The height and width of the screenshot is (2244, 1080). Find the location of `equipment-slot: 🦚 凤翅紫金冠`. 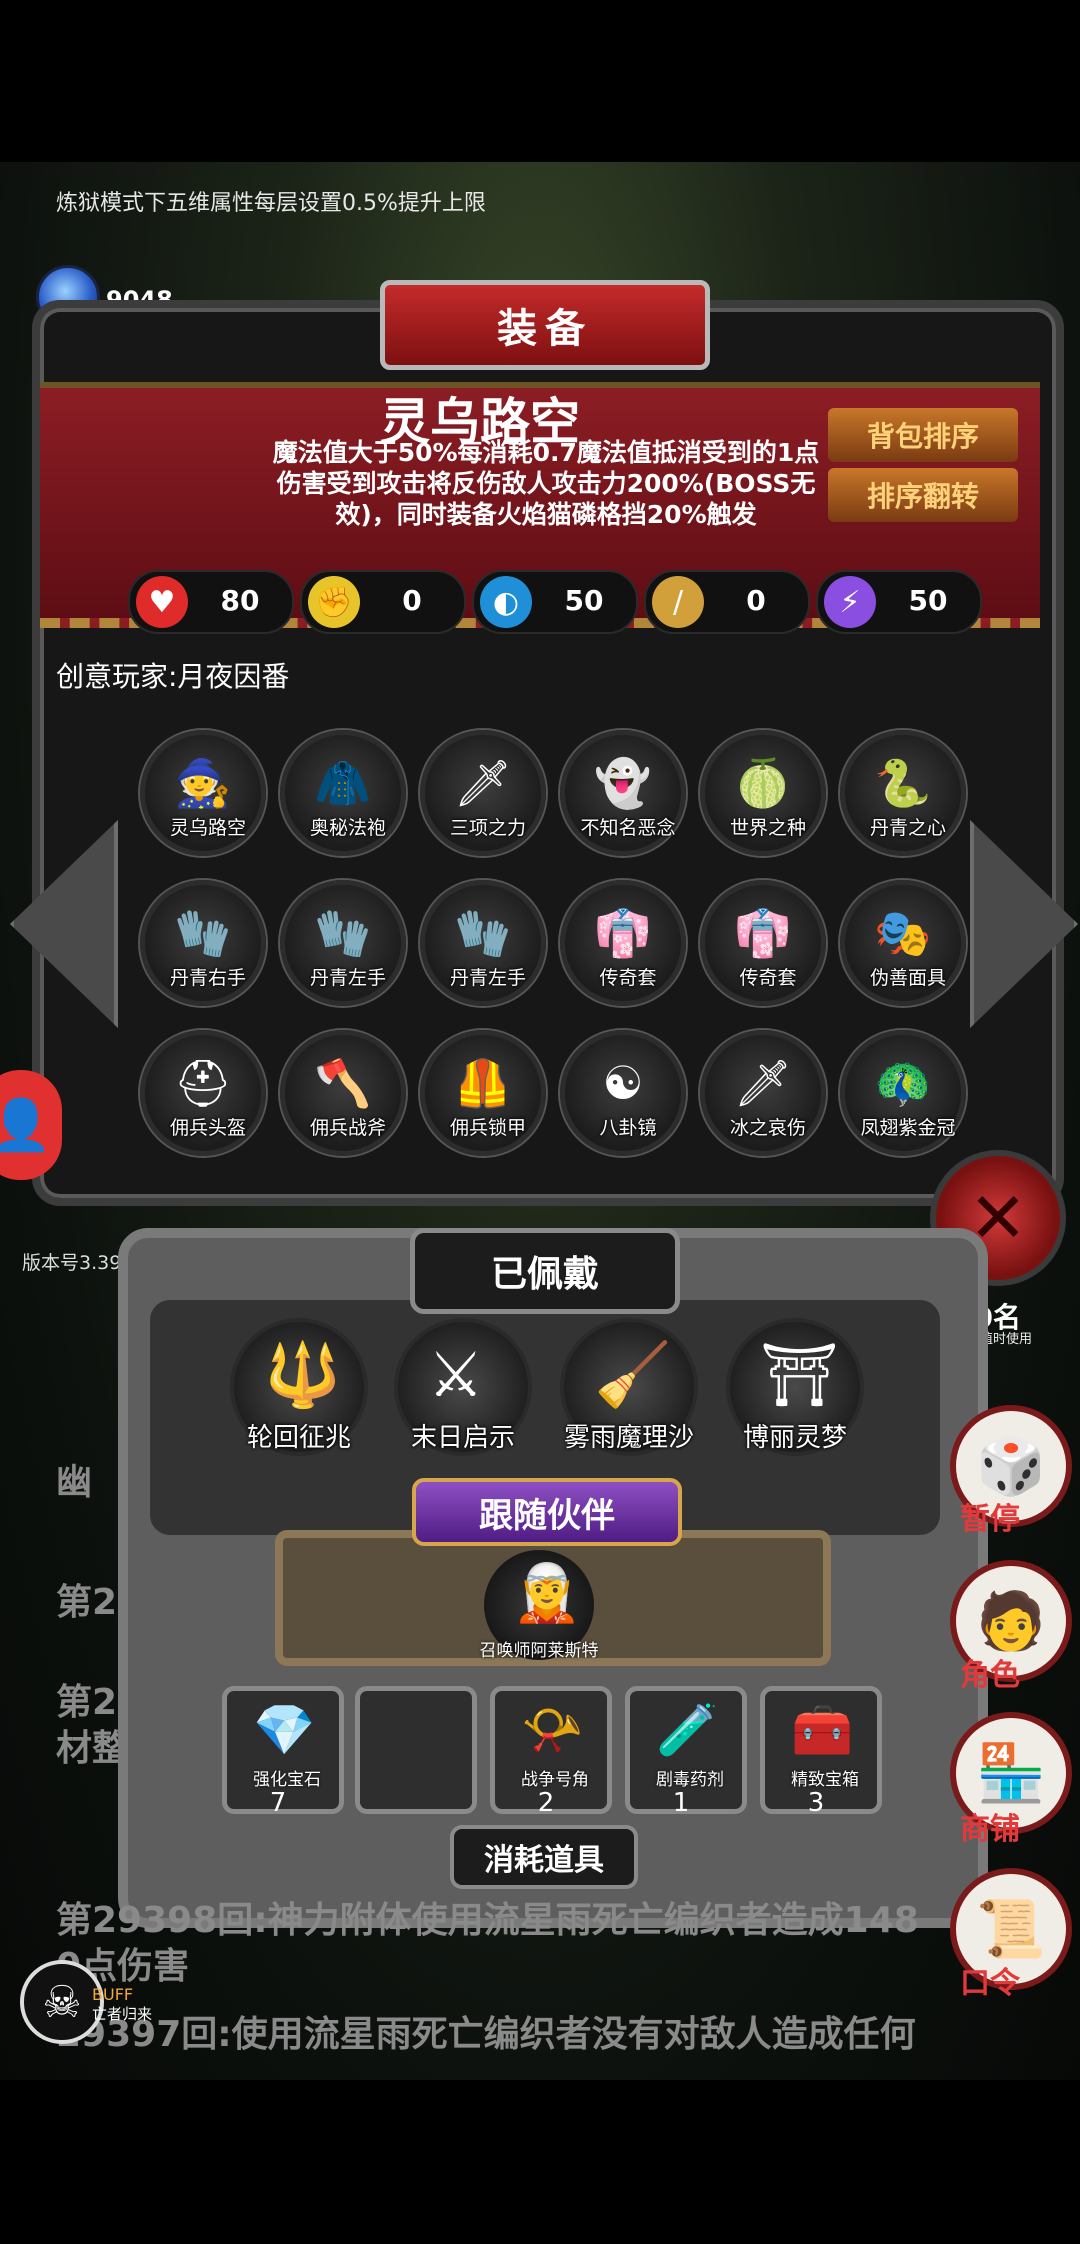

equipment-slot: 🦚 凤翅紫金冠 is located at coordinates (903, 1093).